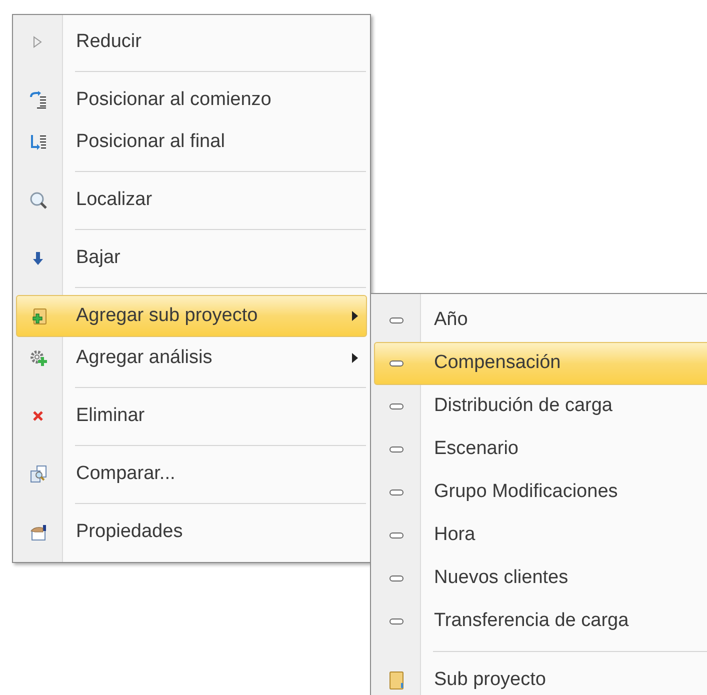 Image resolution: width=707 pixels, height=695 pixels. What do you see at coordinates (191, 200) in the screenshot?
I see `menu-item: Localizar` at bounding box center [191, 200].